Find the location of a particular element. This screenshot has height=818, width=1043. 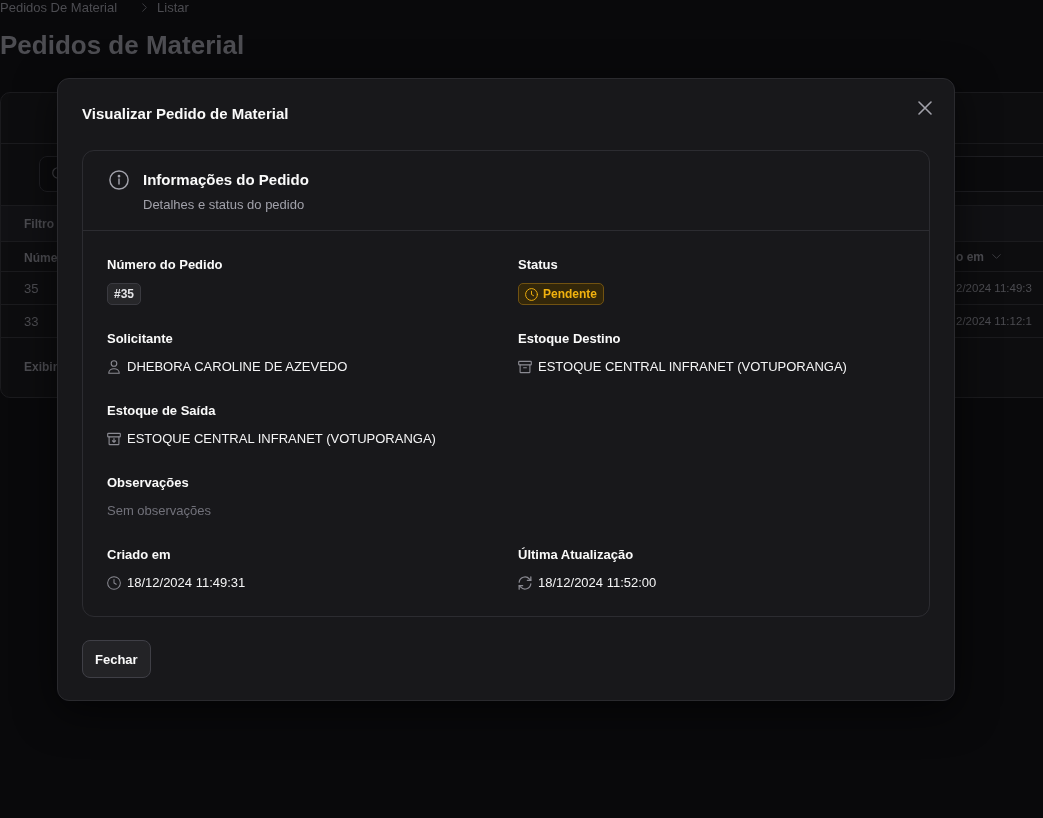

table-cell: 33 is located at coordinates (31, 321).